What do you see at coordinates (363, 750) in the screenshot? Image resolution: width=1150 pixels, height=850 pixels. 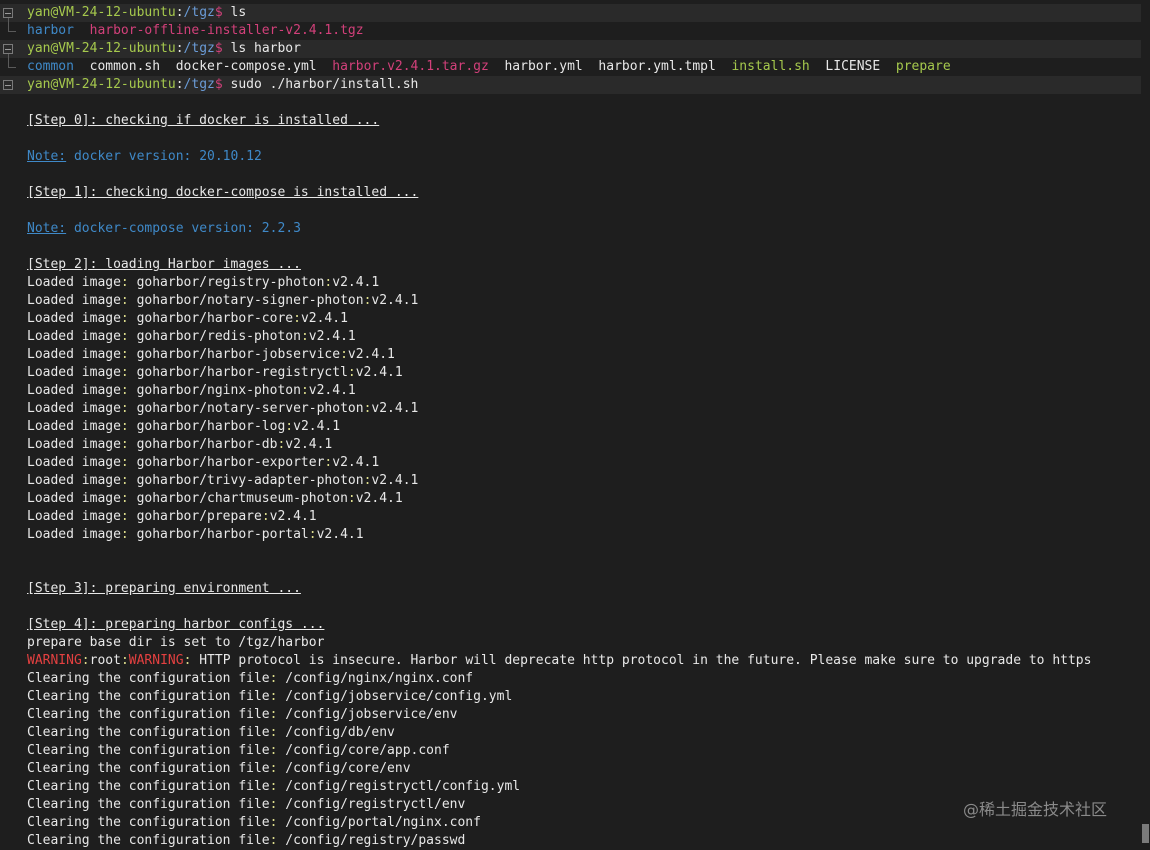 I see `clearing-file: /config/core/app.conf` at bounding box center [363, 750].